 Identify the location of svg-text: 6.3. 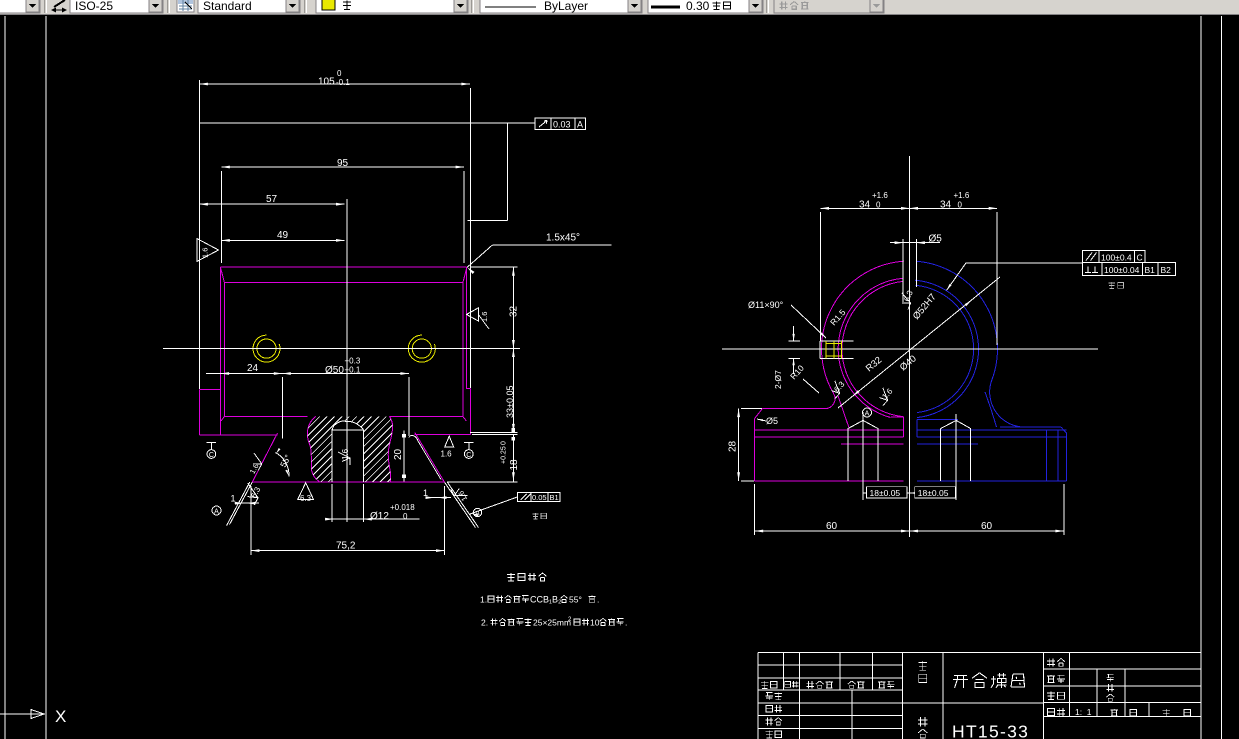
(306, 498).